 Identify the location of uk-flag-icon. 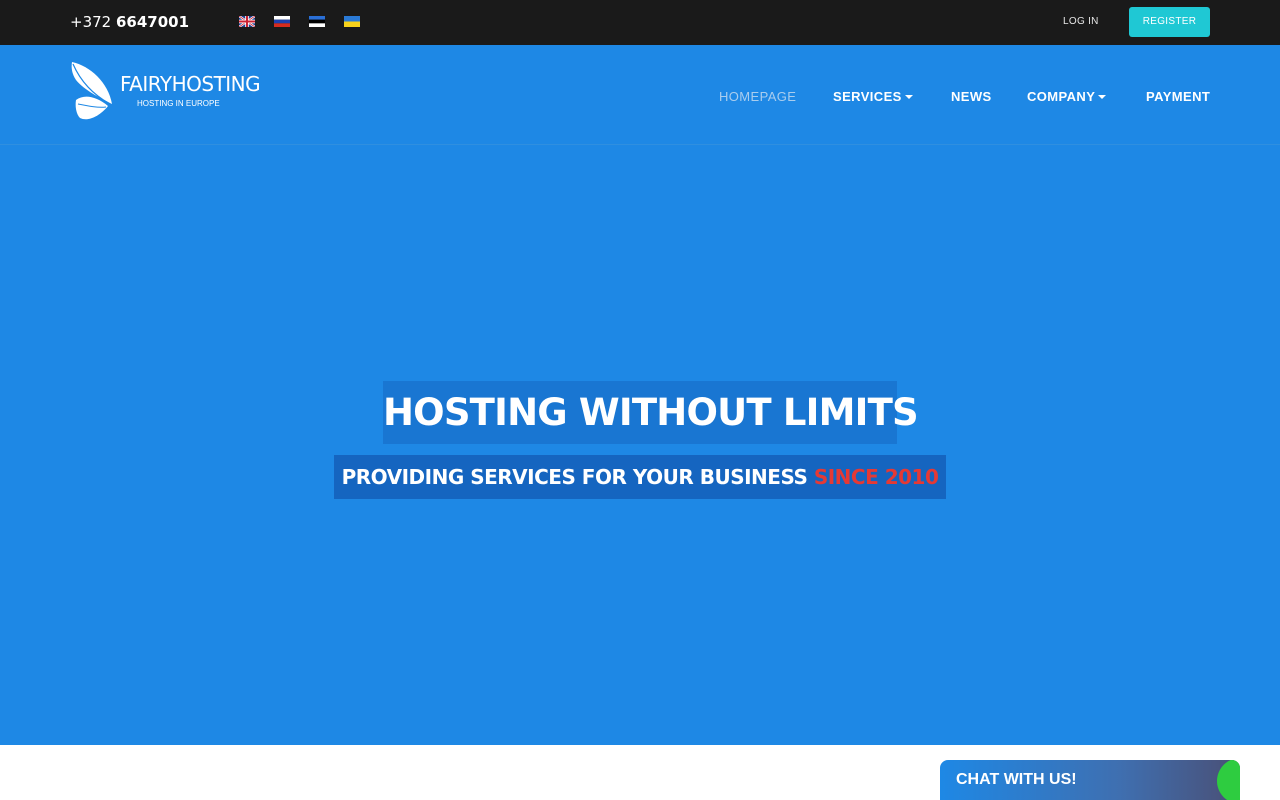
(247, 21).